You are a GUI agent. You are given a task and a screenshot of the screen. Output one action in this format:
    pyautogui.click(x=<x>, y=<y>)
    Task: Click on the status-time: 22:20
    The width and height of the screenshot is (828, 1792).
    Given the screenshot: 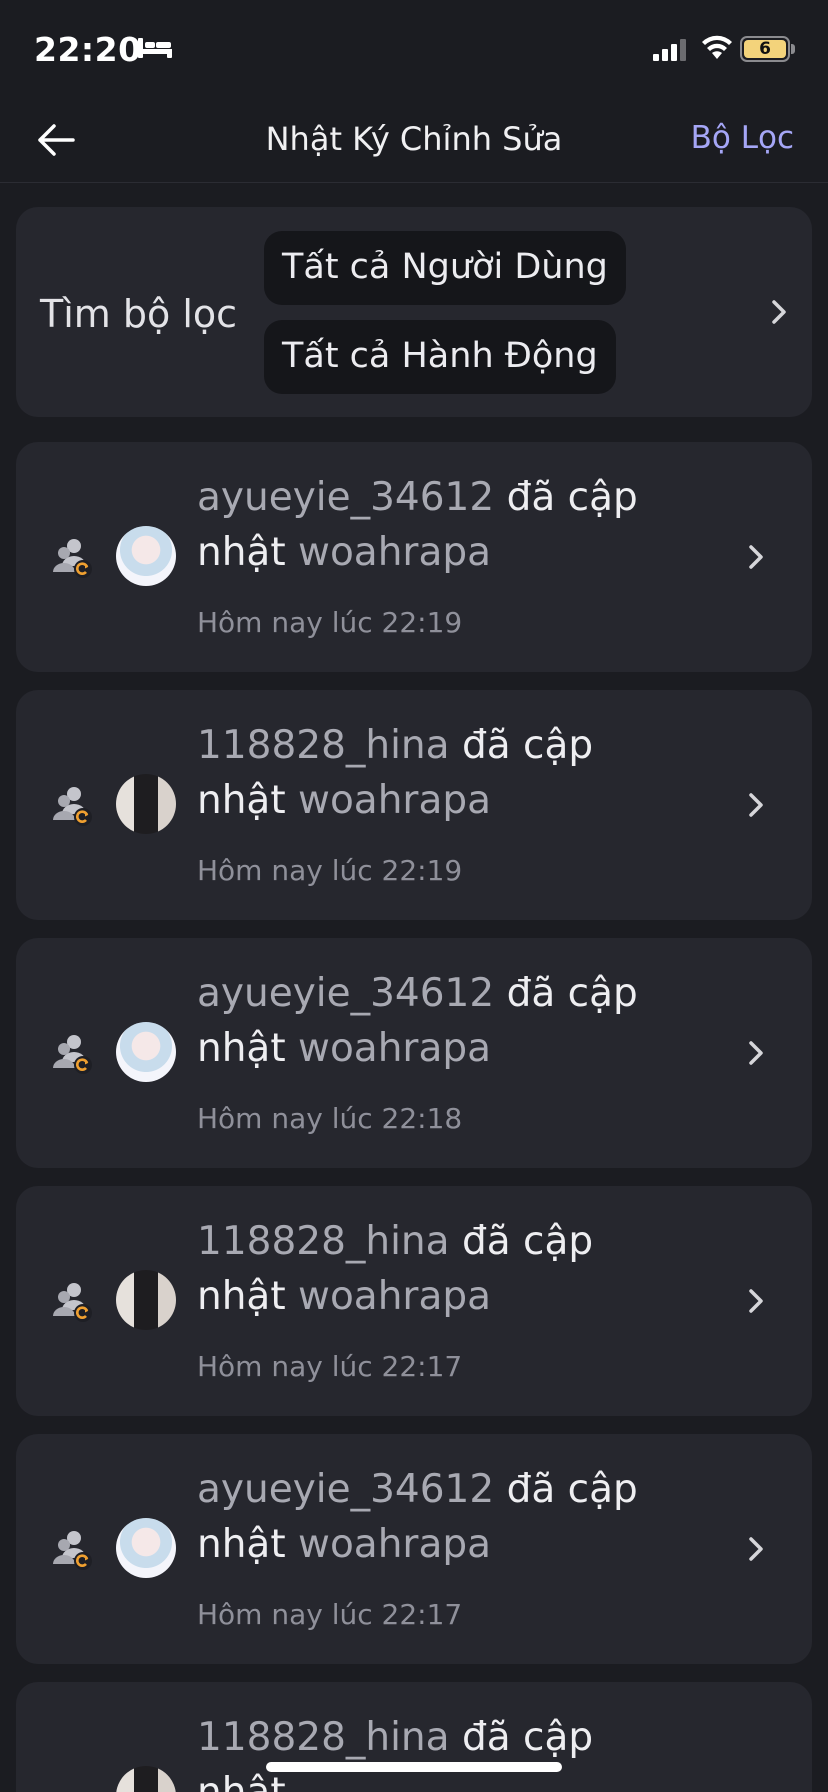 What is the action you would take?
    pyautogui.click(x=88, y=49)
    